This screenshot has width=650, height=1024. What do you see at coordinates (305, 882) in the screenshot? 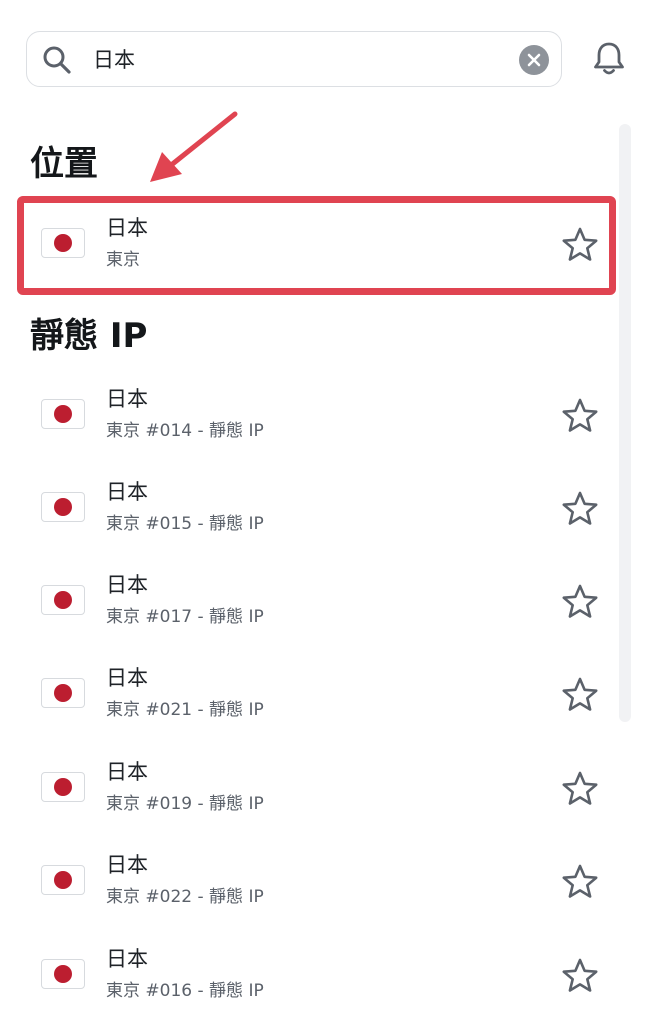
I see `static-ip-row: 日本 東京 #022 - 靜態 IP` at bounding box center [305, 882].